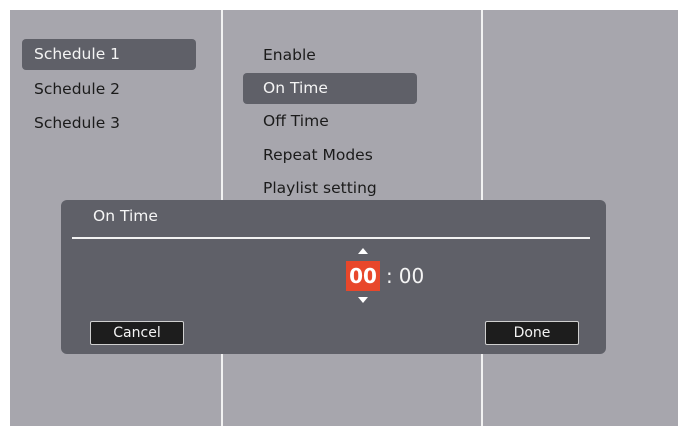 This screenshot has width=680, height=428. Describe the element at coordinates (137, 333) in the screenshot. I see `cancel-button: Cancel` at that location.